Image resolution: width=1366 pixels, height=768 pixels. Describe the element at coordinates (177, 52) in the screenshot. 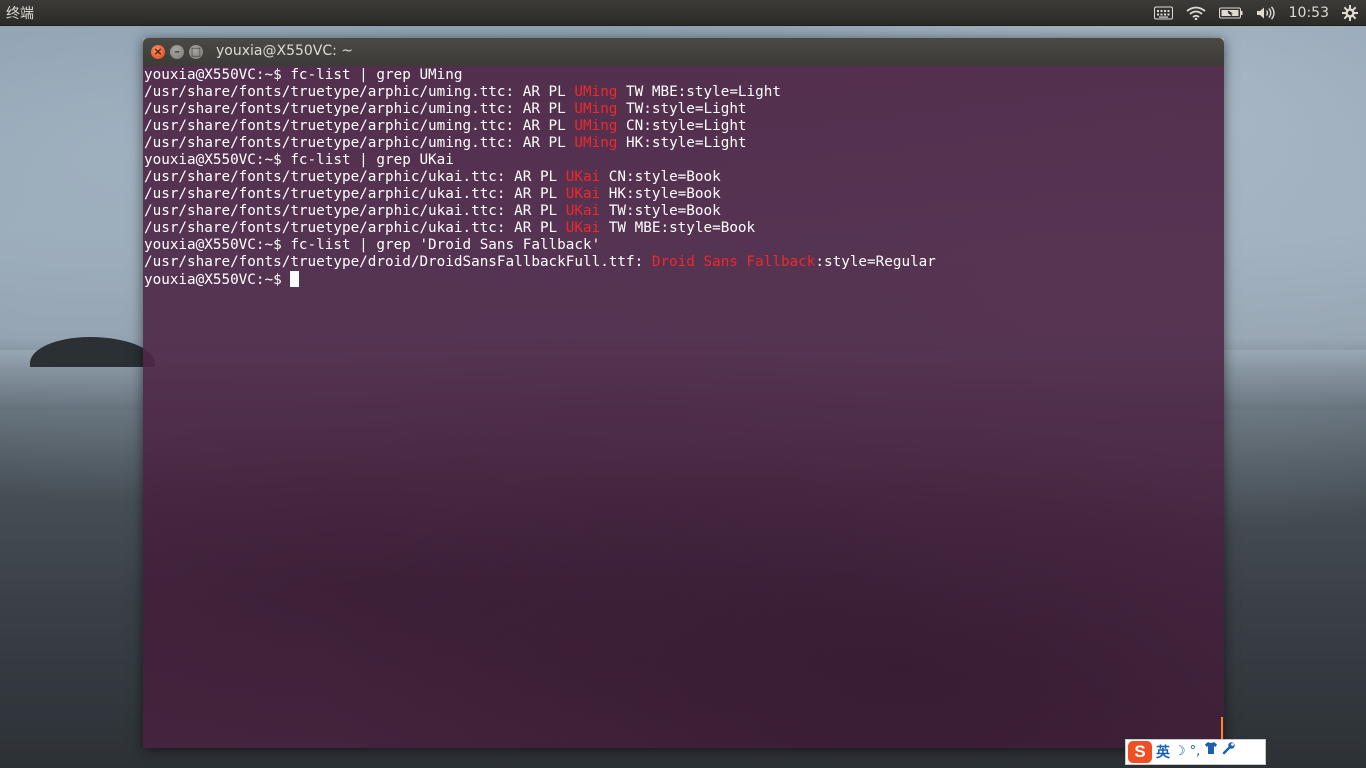

I see `minimize-icon: –` at that location.